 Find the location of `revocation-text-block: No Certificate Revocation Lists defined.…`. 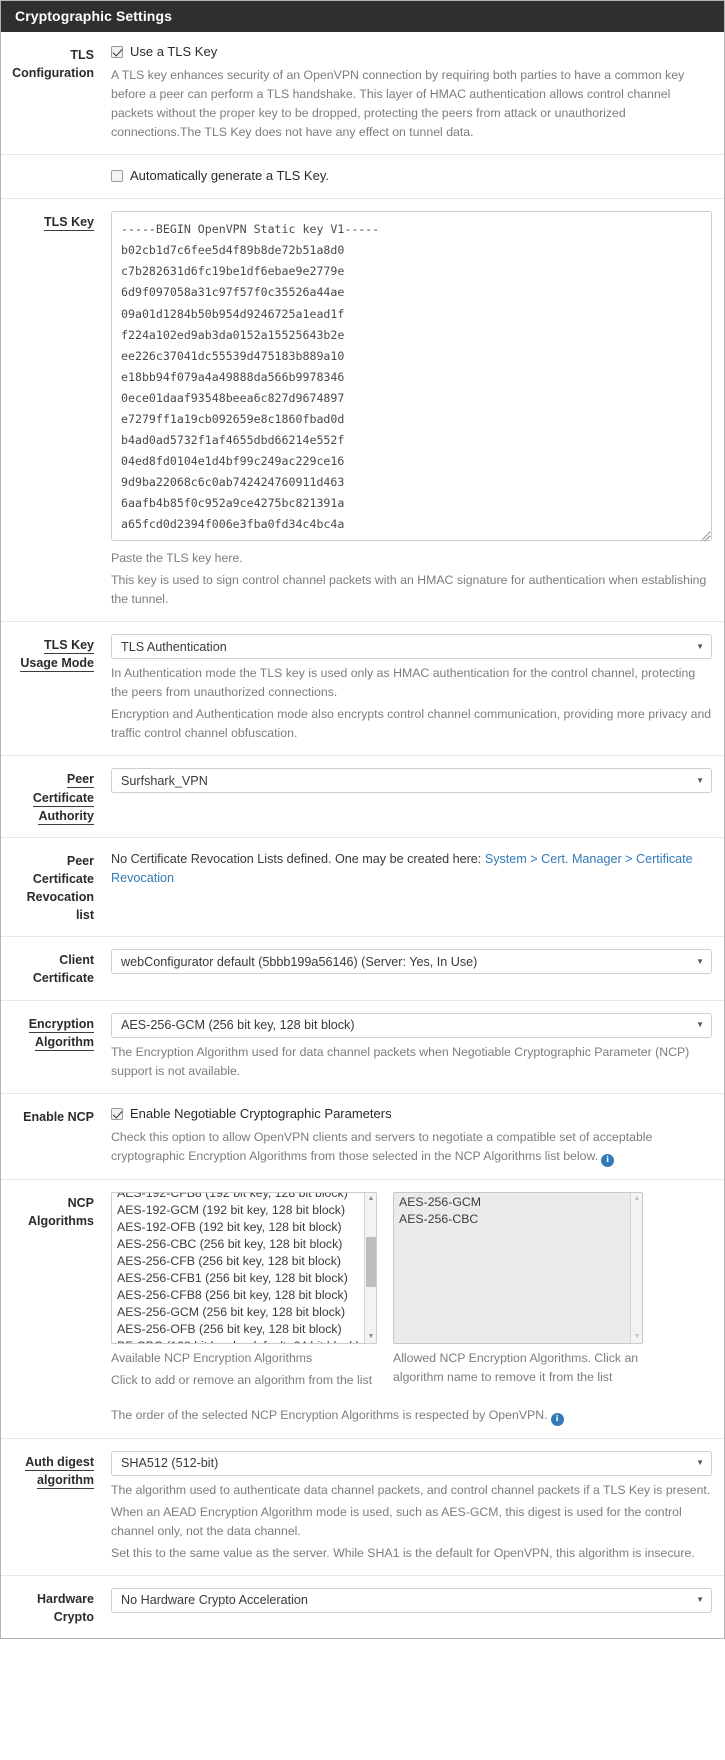

revocation-text-block: No Certificate Revocation Lists defined.… is located at coordinates (411, 869).